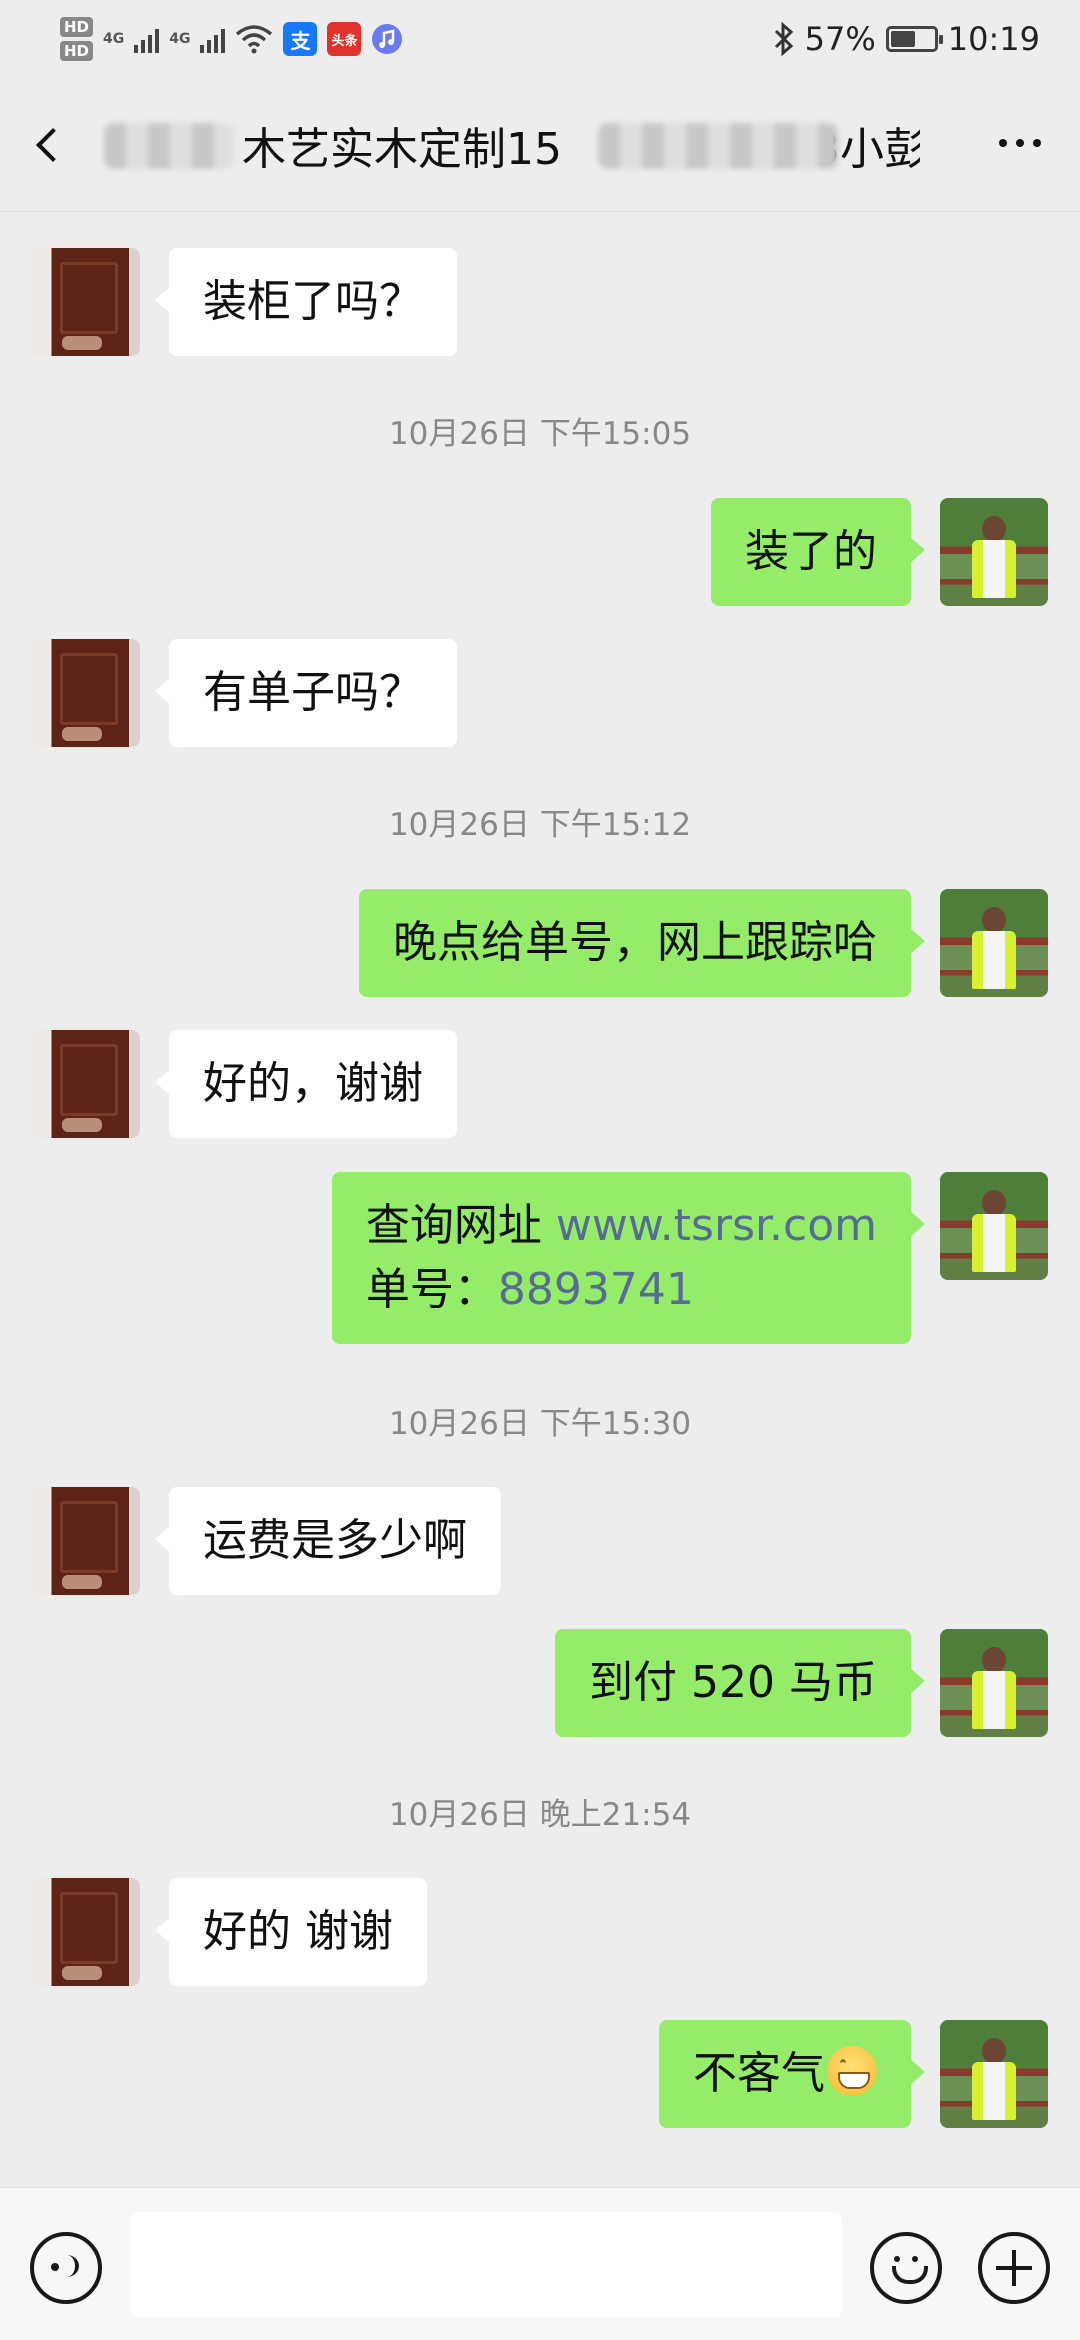 The height and width of the screenshot is (2340, 1080). I want to click on chevron-left-icon, so click(53, 144).